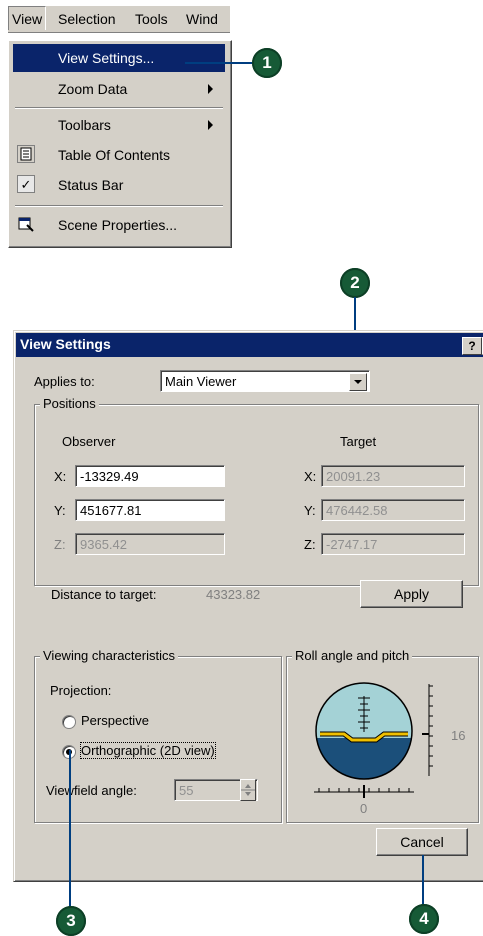 The image size is (483, 936). Describe the element at coordinates (379, 741) in the screenshot. I see `attitude-indicator` at that location.